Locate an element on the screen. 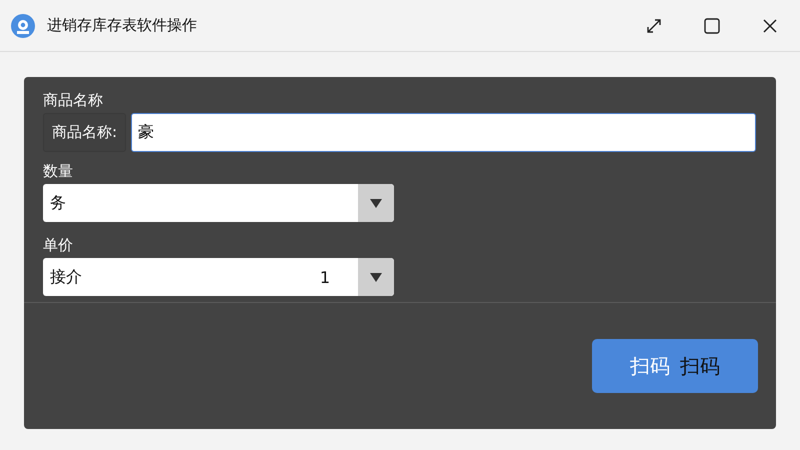  field-heading: 单价 is located at coordinates (58, 245).